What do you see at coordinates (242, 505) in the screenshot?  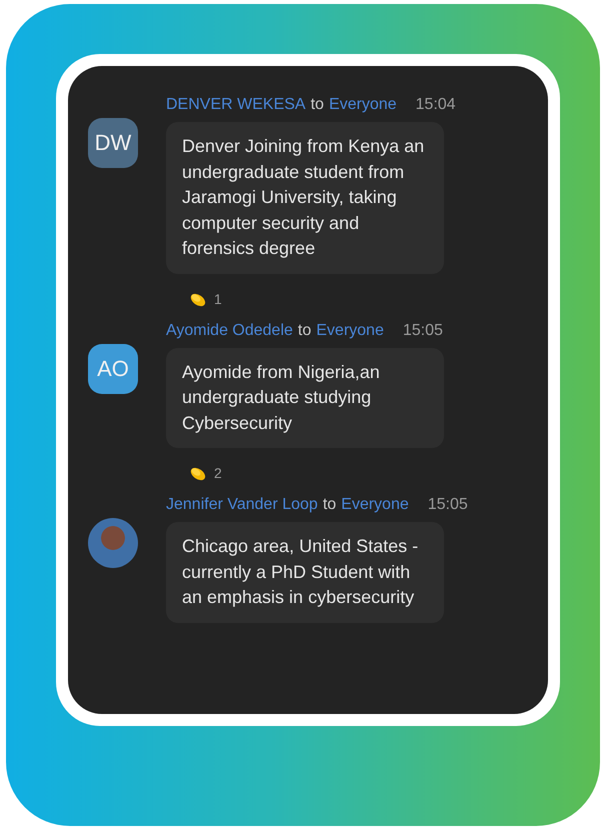 I see `sender-name: Jennifer Vander Loop` at bounding box center [242, 505].